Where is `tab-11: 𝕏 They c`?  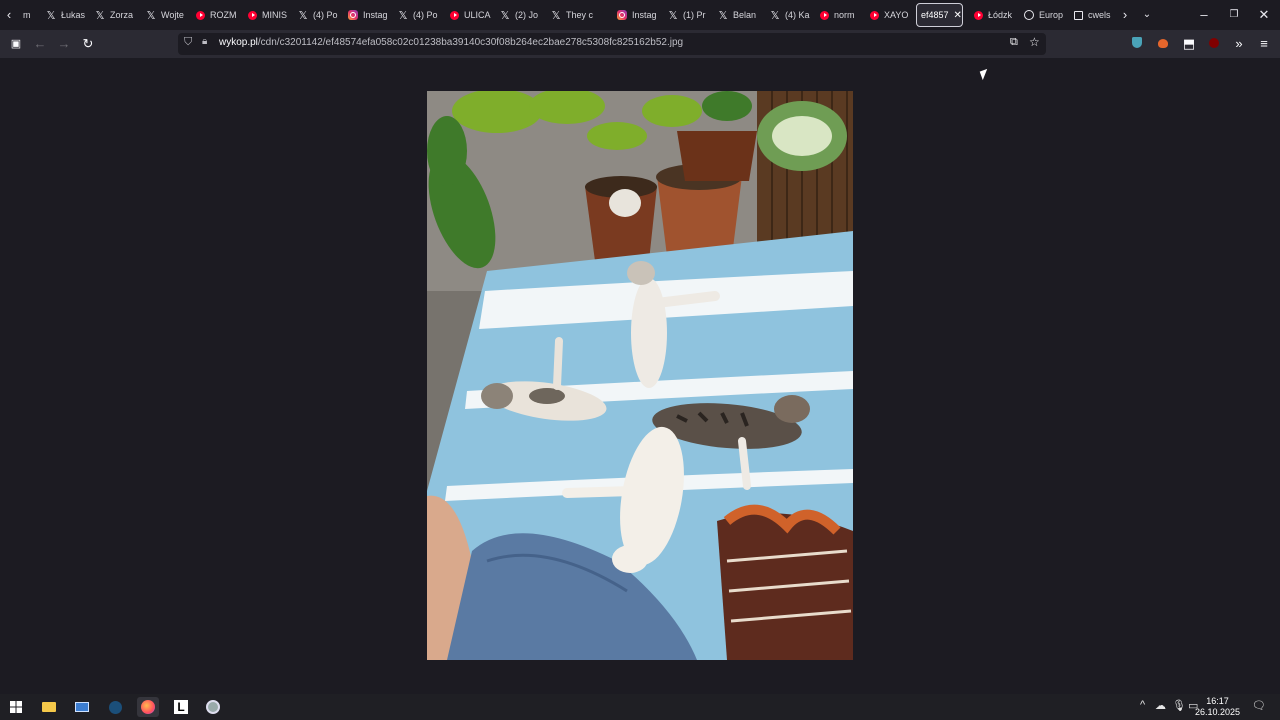
tab-11: 𝕏 They c is located at coordinates (580, 15).